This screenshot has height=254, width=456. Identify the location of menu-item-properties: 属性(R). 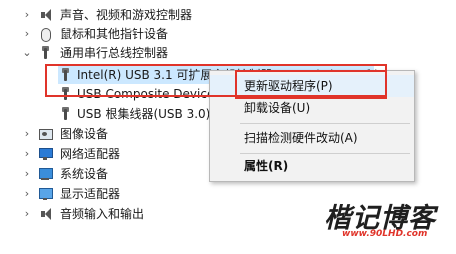
(312, 166).